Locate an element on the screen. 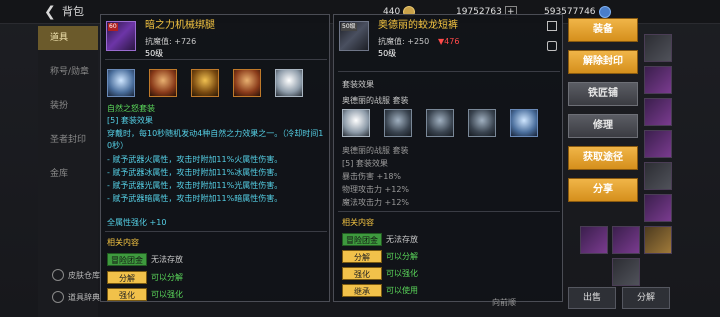  item-dictionary-label: 道具辞典 is located at coordinates (84, 297).